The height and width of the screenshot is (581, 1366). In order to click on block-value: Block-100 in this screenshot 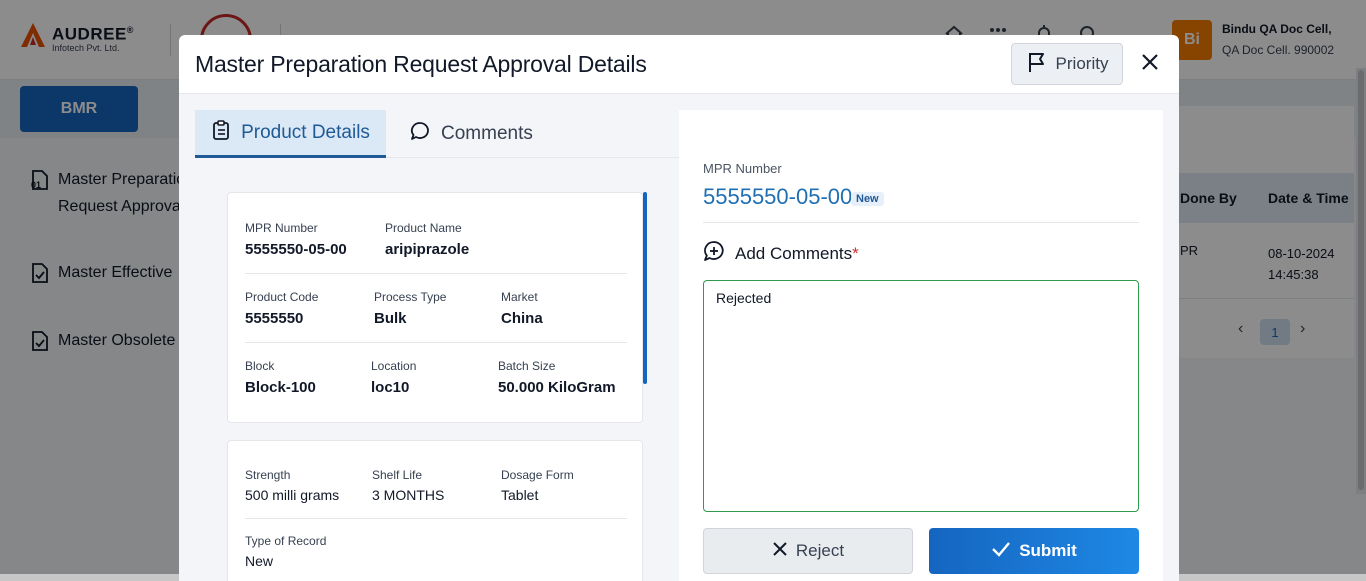, I will do `click(280, 387)`.